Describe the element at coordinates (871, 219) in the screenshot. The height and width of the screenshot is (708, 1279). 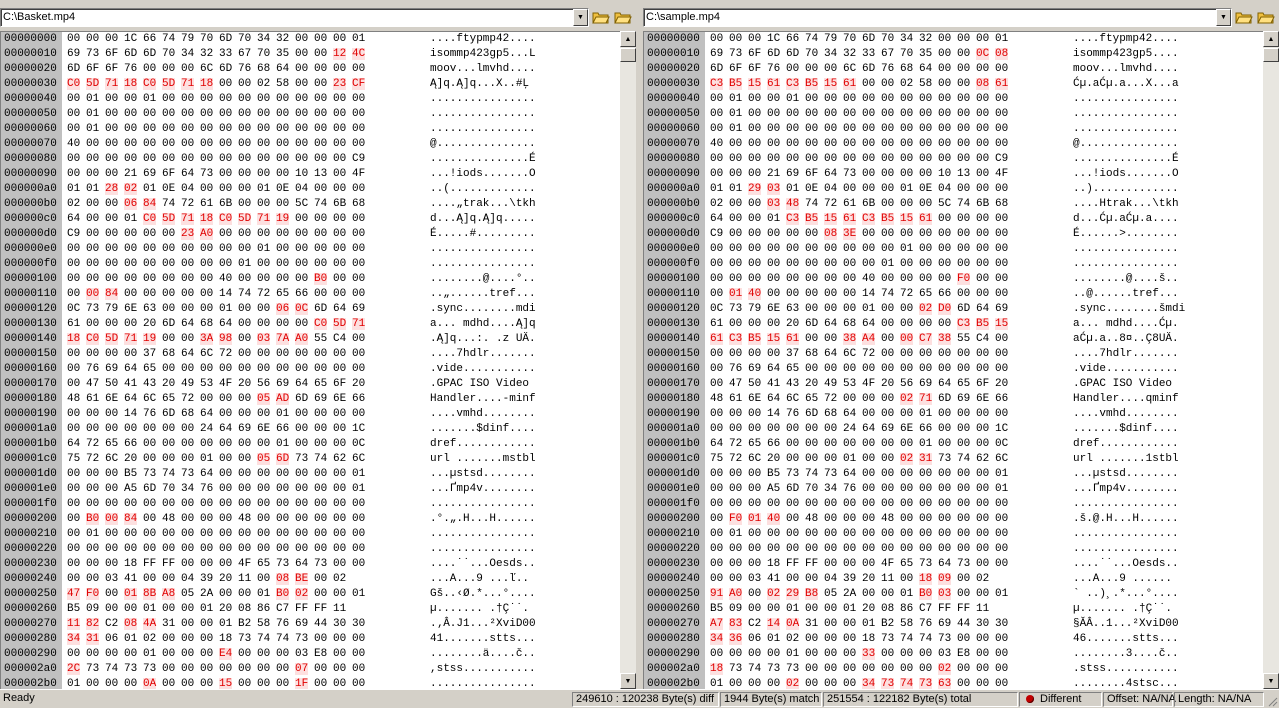
I see `diff-byte: C3` at that location.